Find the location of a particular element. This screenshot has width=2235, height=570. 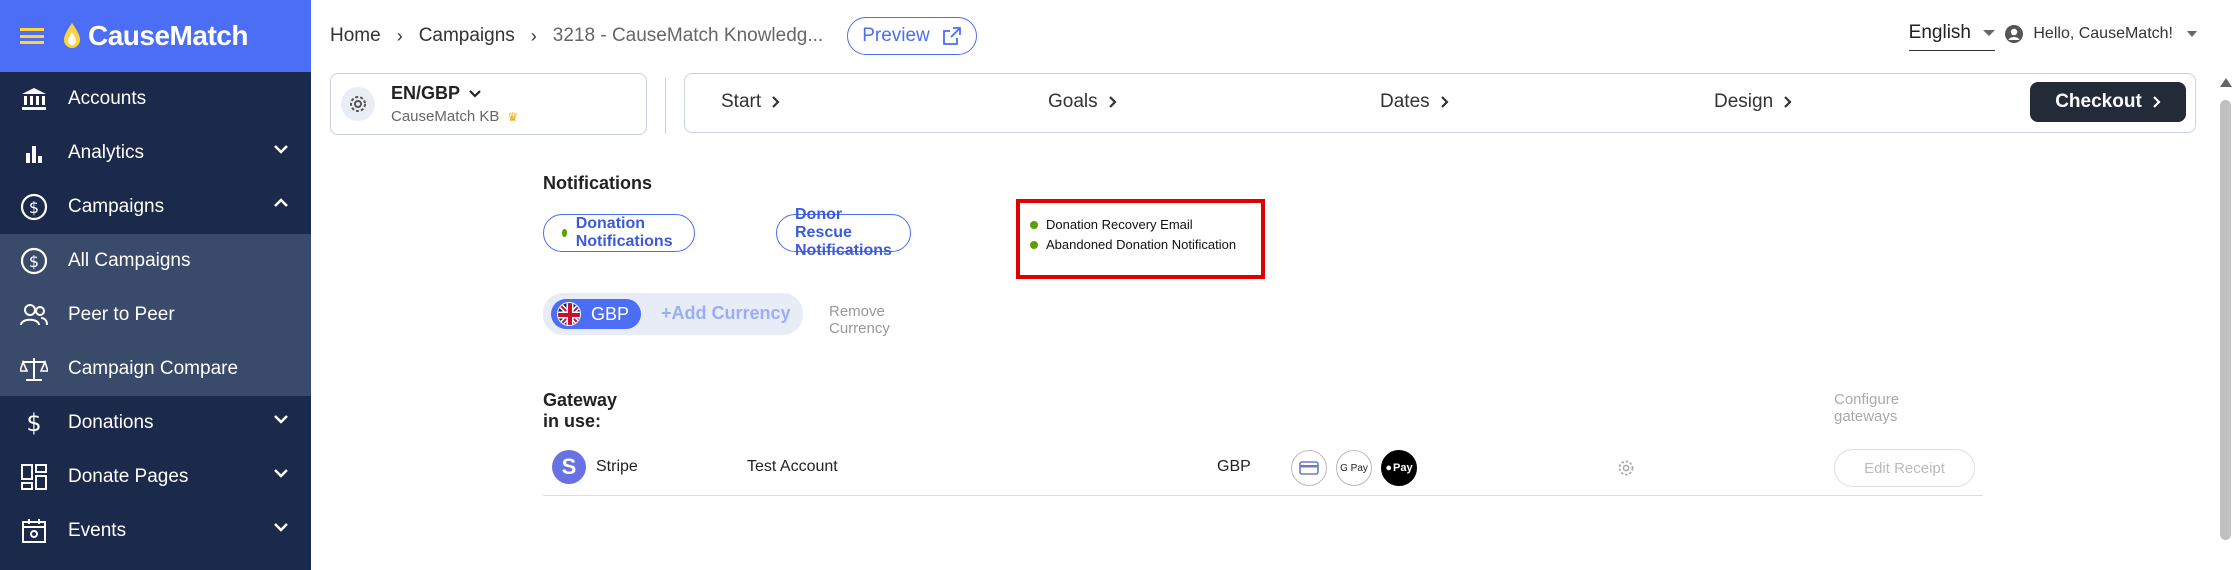

divider is located at coordinates (665, 106).